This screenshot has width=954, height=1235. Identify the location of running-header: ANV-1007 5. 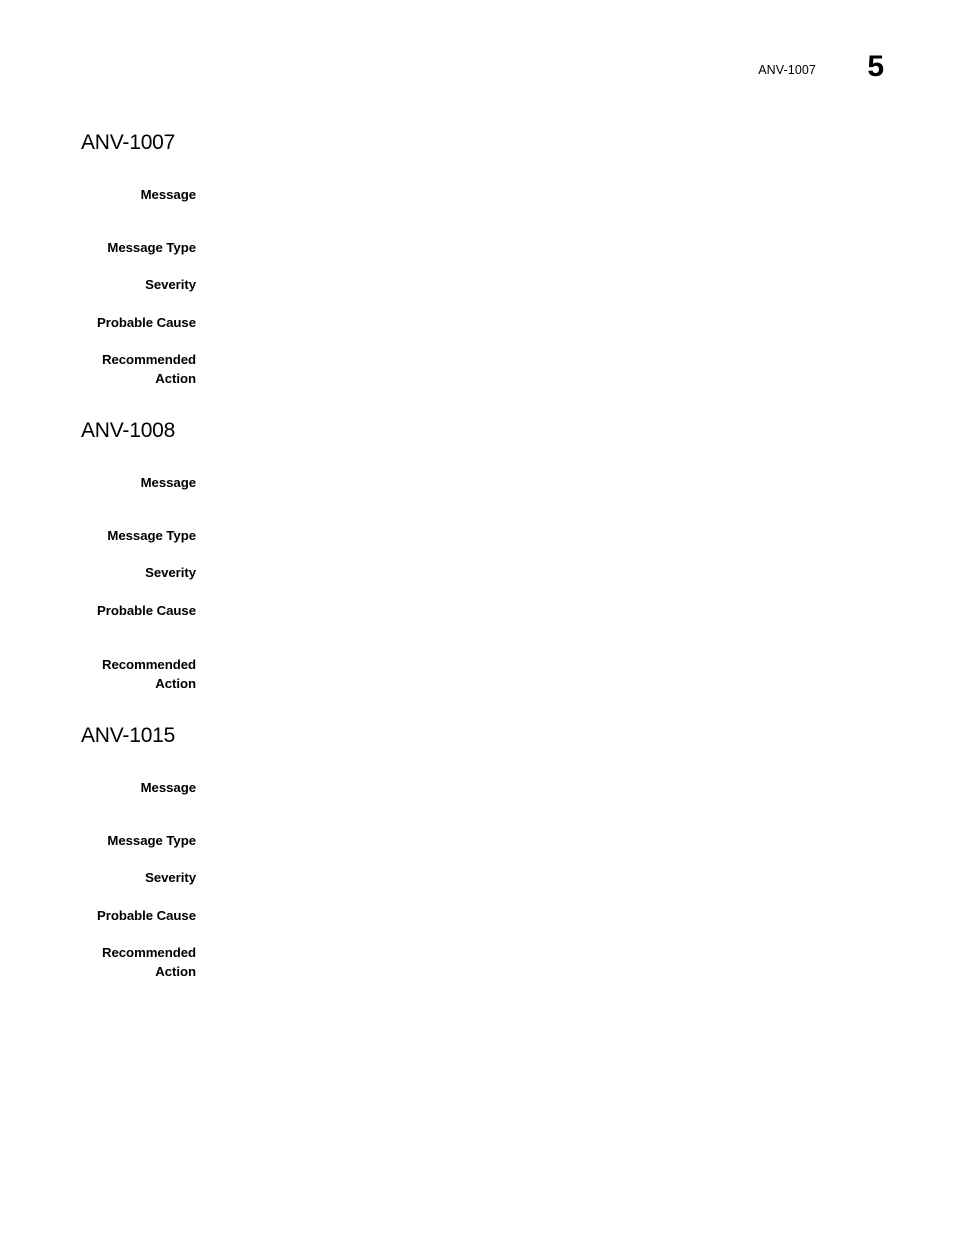
(477, 75).